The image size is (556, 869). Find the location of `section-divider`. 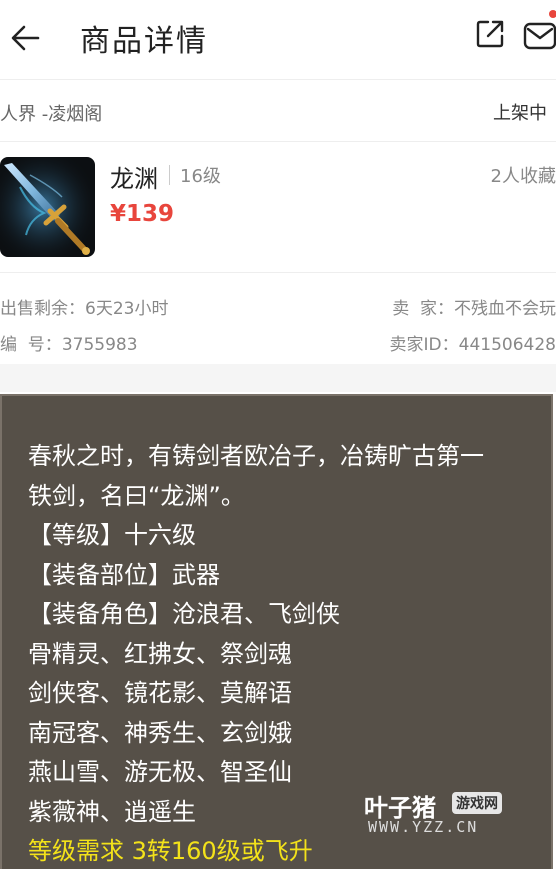

section-divider is located at coordinates (278, 378).